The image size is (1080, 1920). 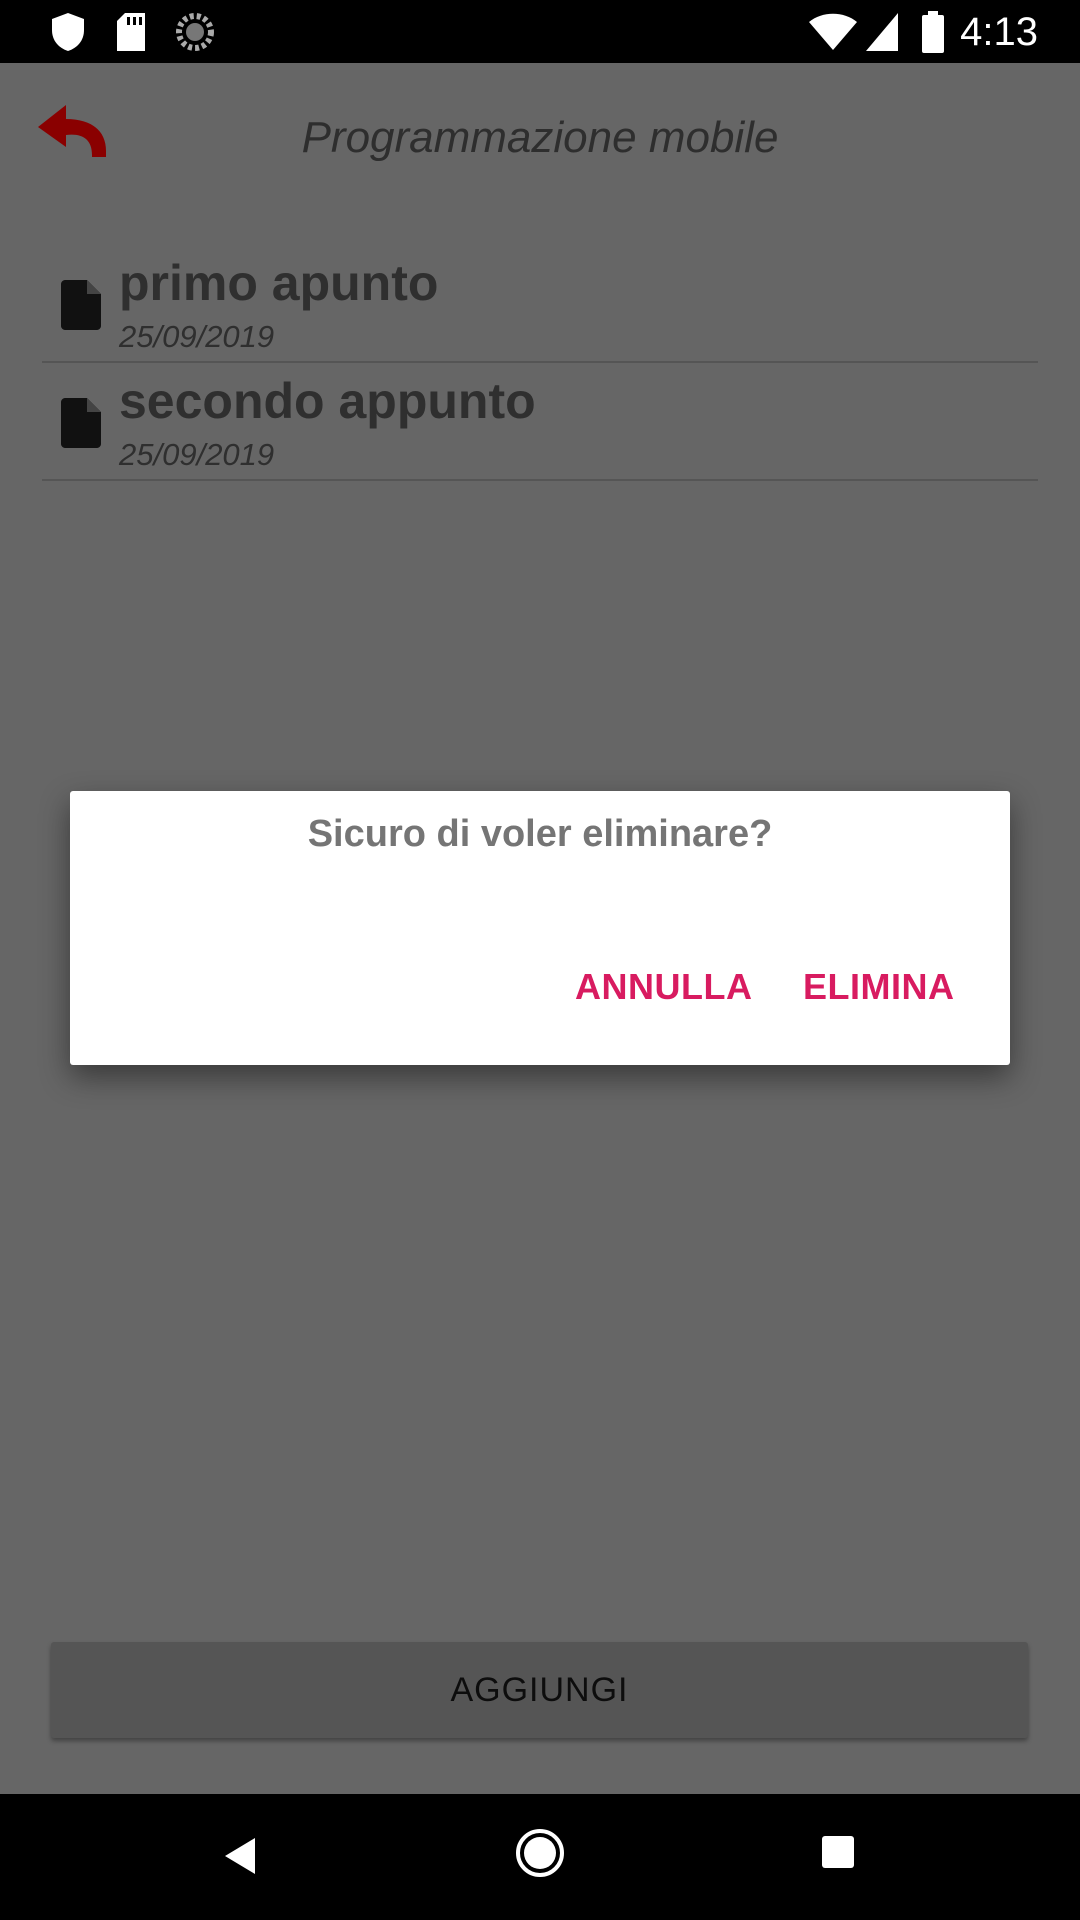 I want to click on sd-card-icon, so click(x=131, y=32).